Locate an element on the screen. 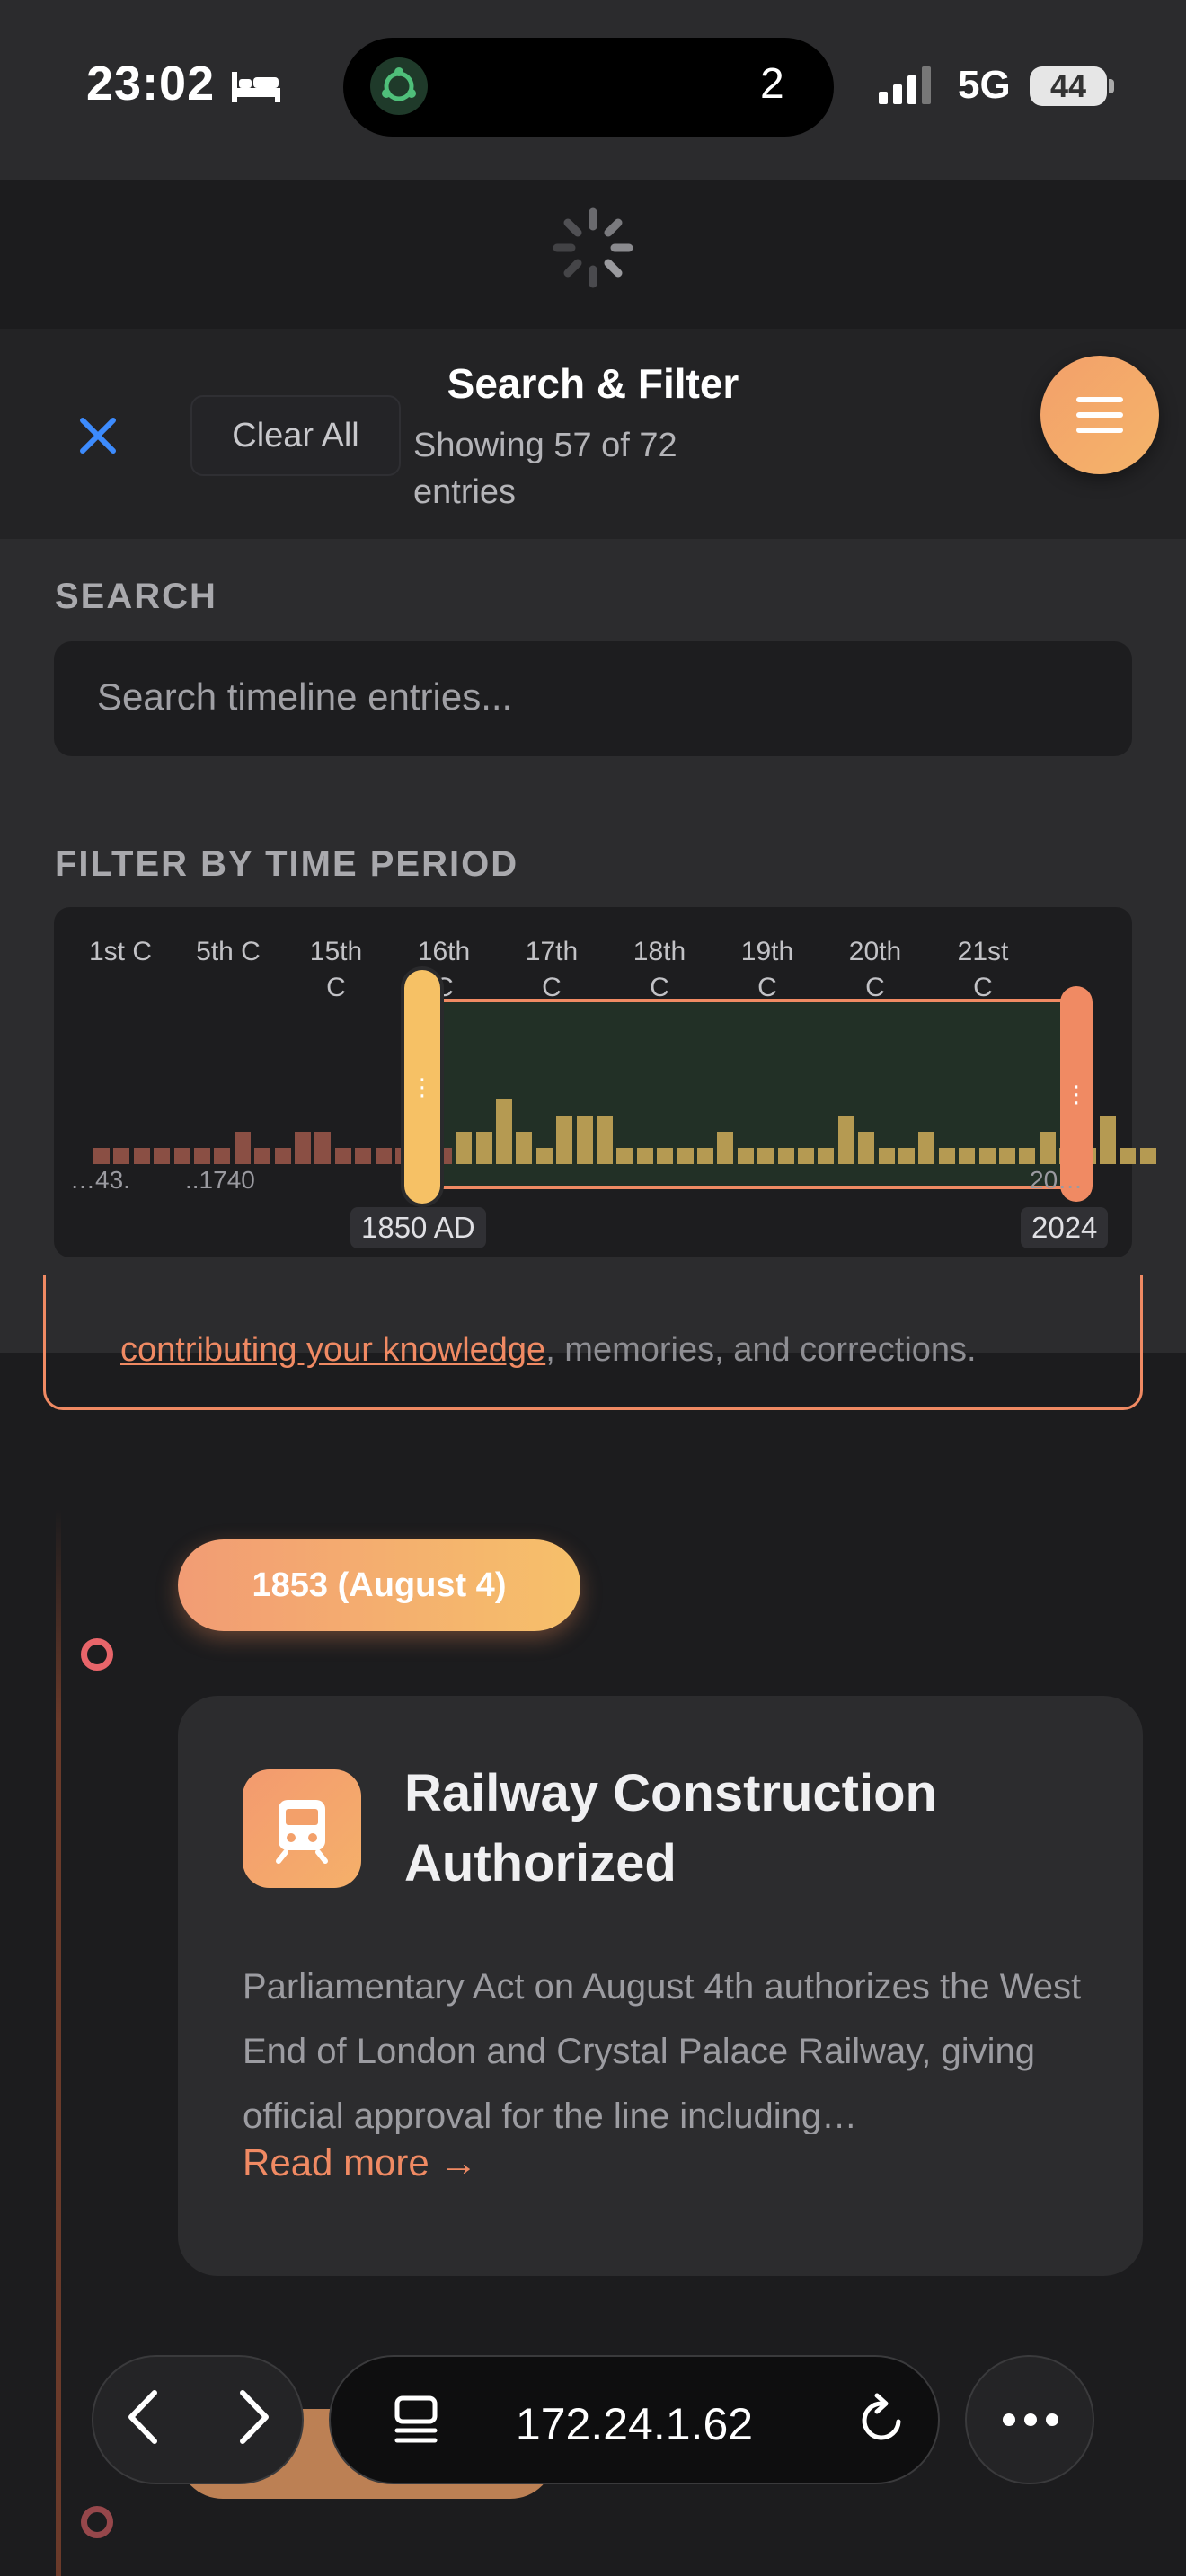  century-label: 5th C is located at coordinates (228, 952).